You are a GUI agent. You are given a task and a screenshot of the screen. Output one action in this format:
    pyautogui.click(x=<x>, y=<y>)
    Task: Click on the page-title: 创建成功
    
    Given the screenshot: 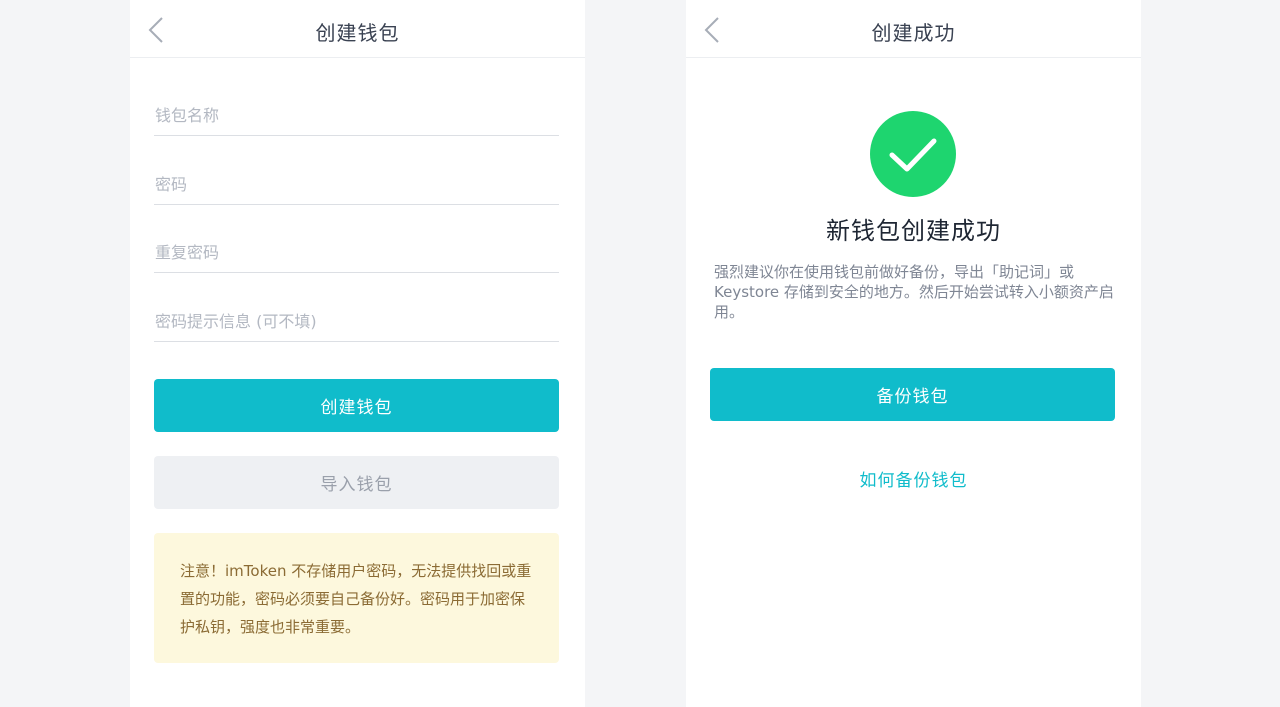 What is the action you would take?
    pyautogui.click(x=913, y=33)
    